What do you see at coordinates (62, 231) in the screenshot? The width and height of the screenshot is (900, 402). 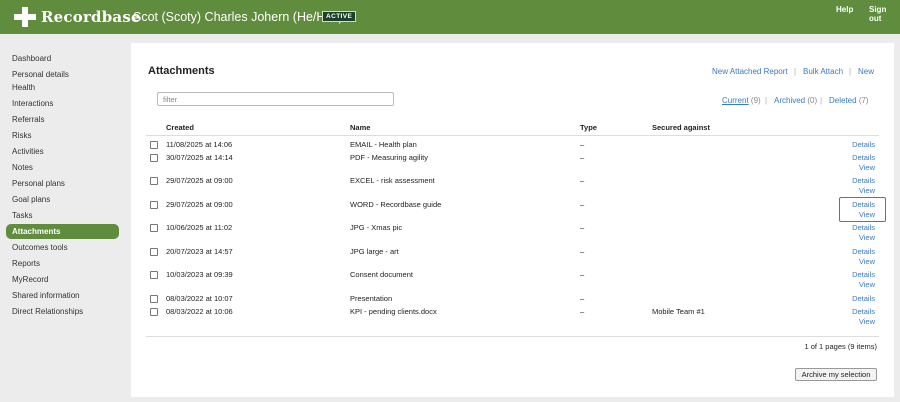 I see `sidebar-item-attachments: Attachments` at bounding box center [62, 231].